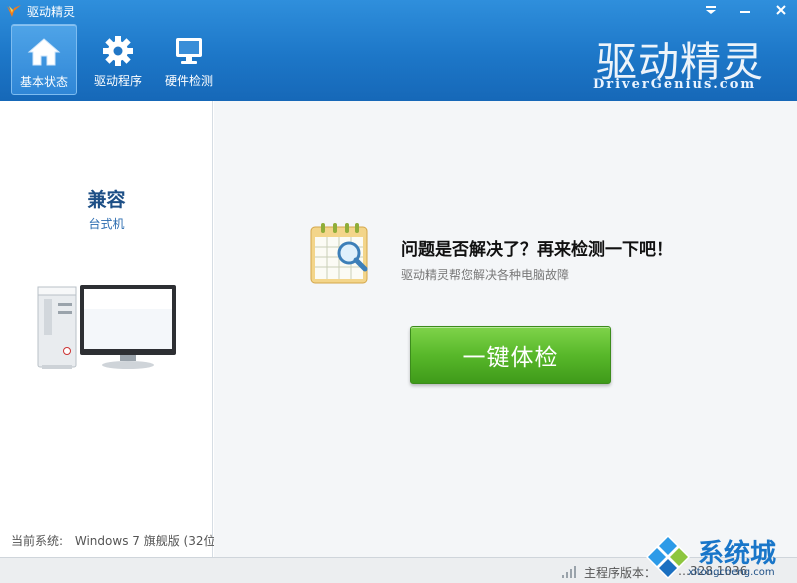 This screenshot has height=583, width=797. I want to click on tab-drivers: 驱动程序, so click(118, 59).